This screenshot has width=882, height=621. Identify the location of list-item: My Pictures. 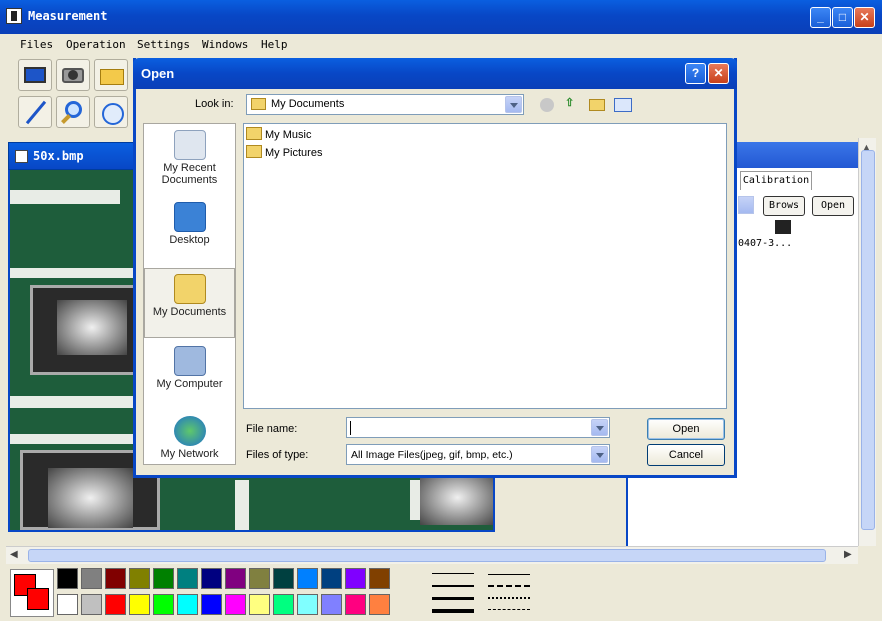
(284, 152).